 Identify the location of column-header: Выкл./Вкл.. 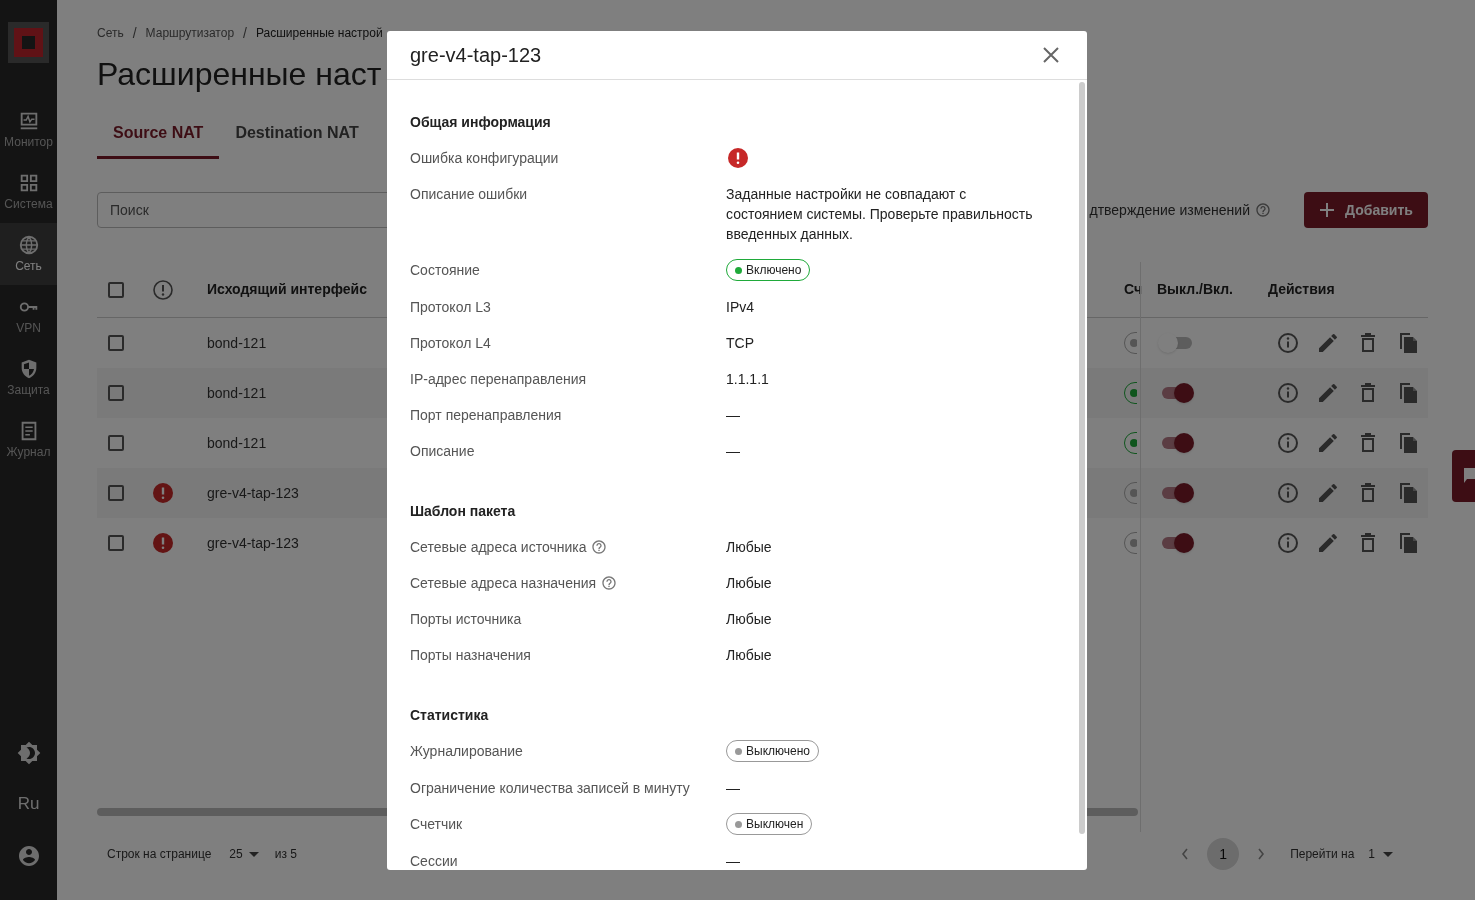
(1195, 289).